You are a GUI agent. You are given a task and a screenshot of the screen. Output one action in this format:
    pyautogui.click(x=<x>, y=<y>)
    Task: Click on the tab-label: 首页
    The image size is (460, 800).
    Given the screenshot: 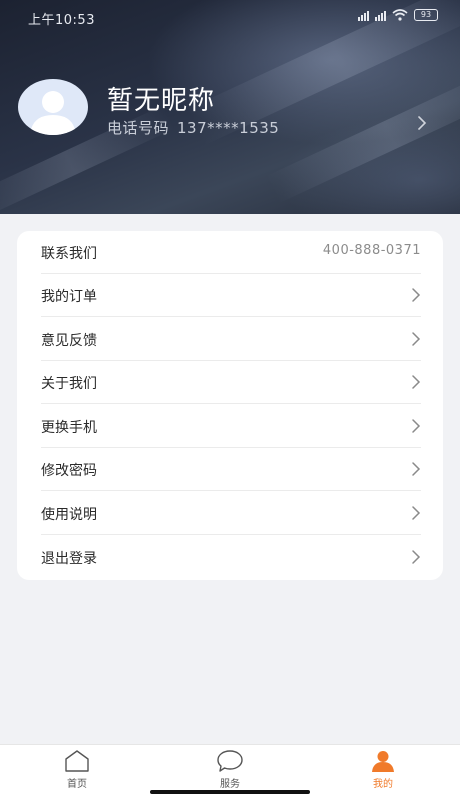 What is the action you would take?
    pyautogui.click(x=77, y=784)
    